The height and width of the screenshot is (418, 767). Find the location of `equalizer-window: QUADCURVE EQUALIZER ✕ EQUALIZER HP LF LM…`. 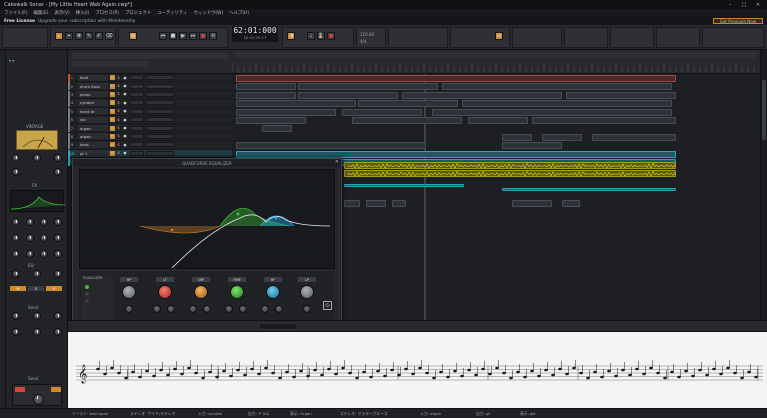

equalizer-window: QUADCURVE EQUALIZER ✕ EQUALIZER HP LF LM… is located at coordinates (207, 244).